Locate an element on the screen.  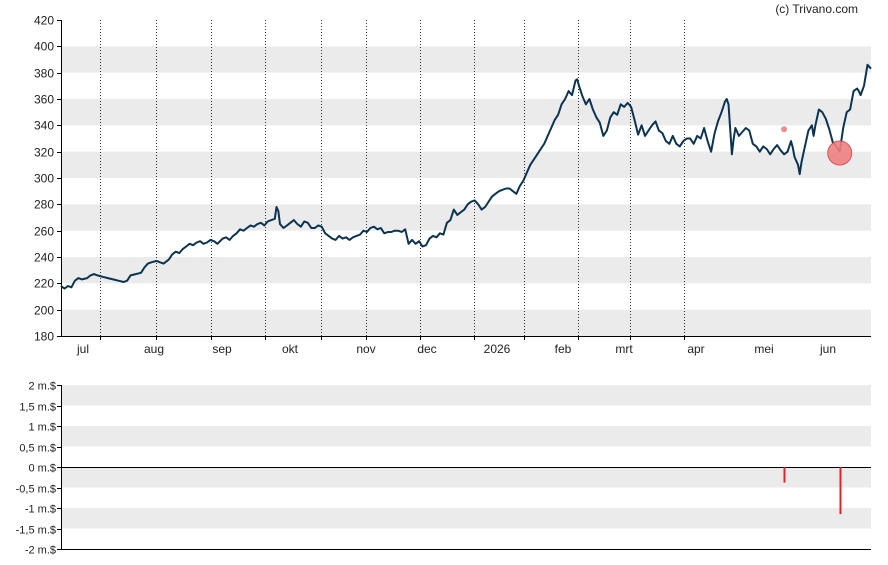
y-tick-label: 300 is located at coordinates (44, 179).